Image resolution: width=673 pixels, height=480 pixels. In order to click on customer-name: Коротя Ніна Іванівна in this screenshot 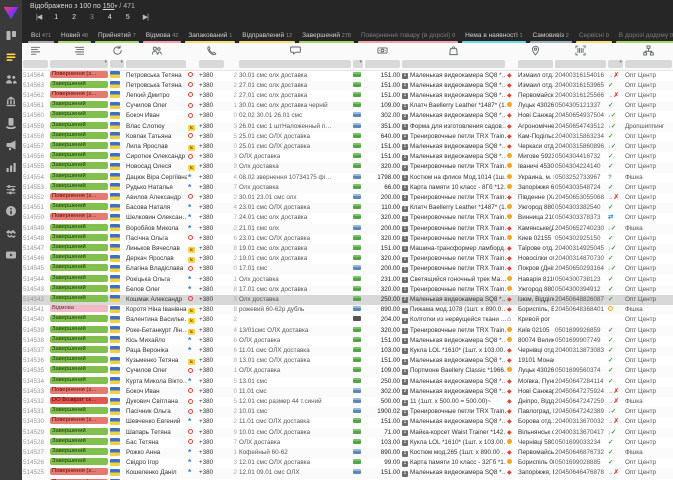, I will do `click(156, 310)`.